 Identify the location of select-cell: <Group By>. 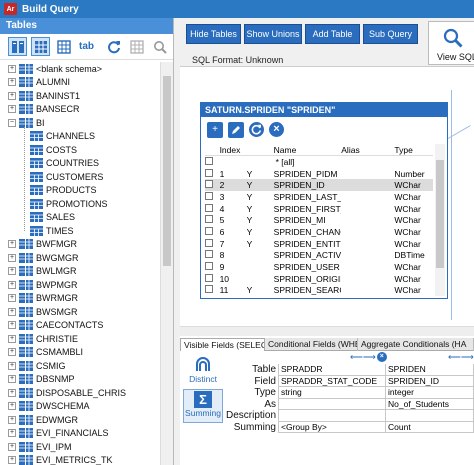
(332, 427).